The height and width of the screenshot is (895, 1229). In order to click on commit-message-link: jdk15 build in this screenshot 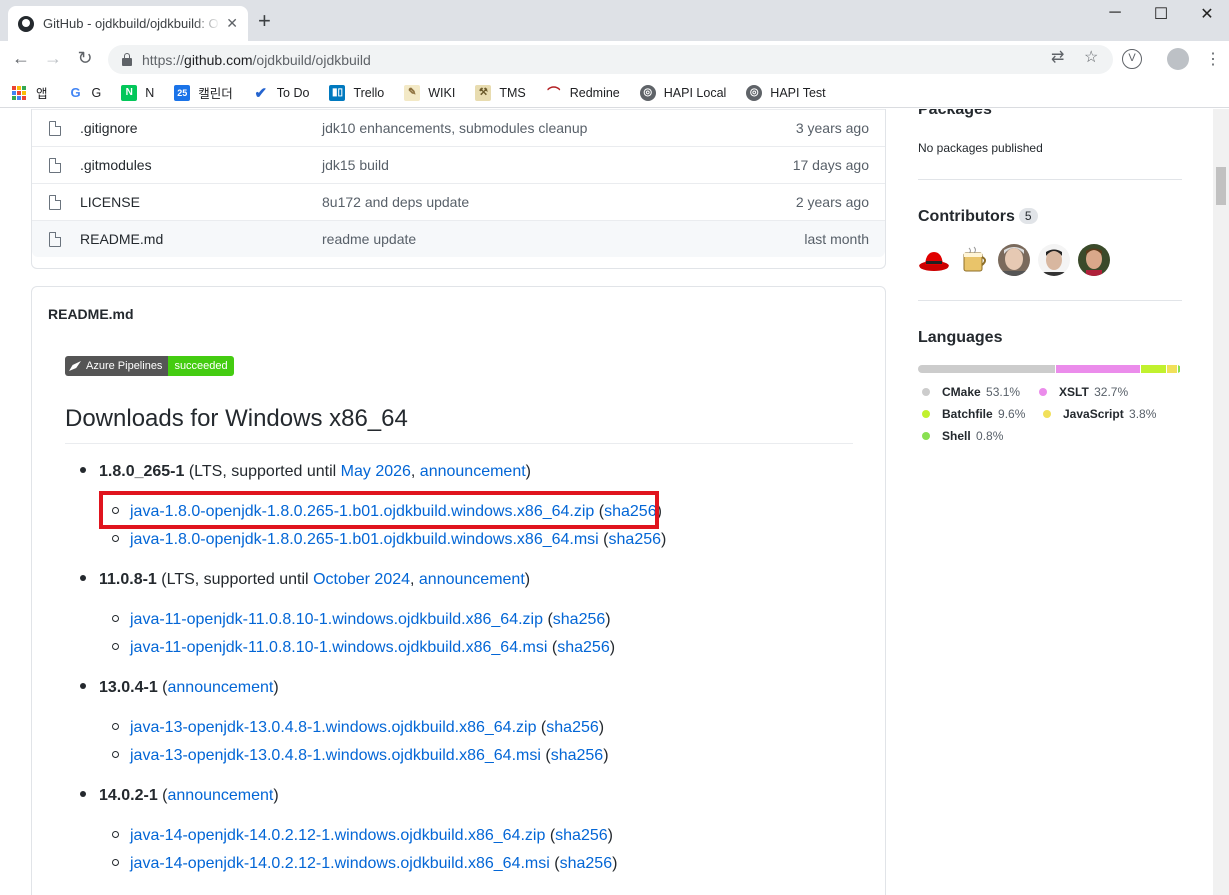, I will do `click(355, 165)`.